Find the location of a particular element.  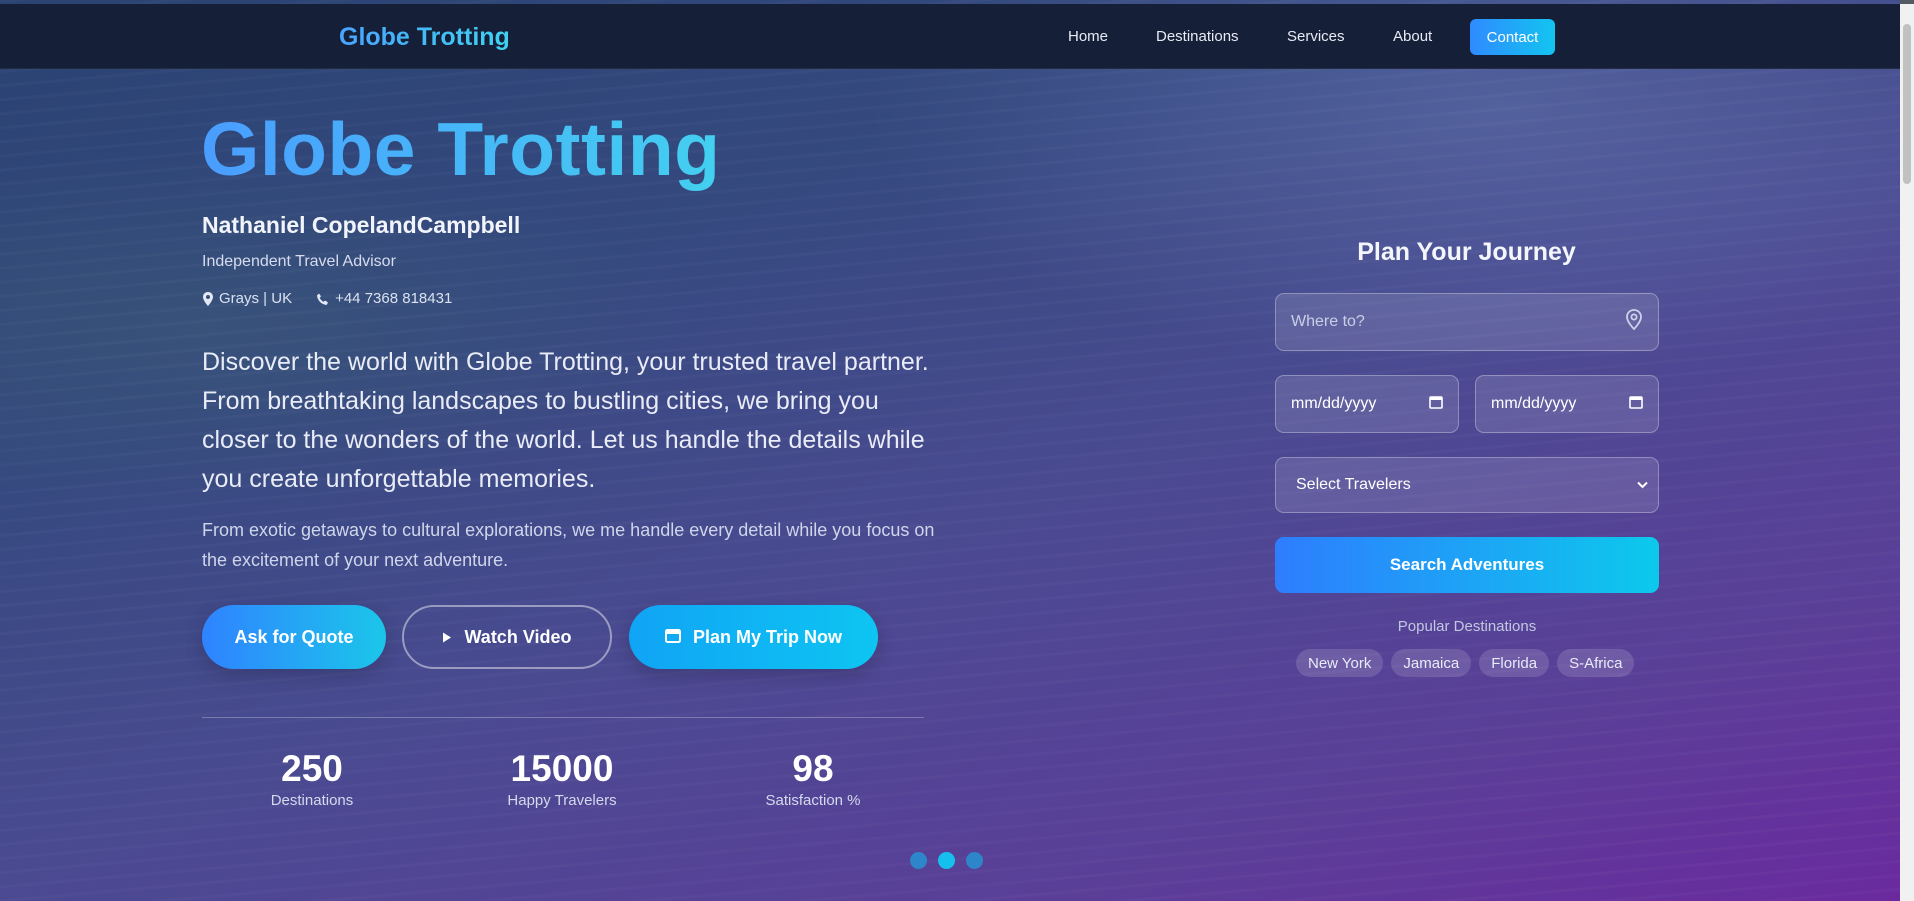

date-to-input: mm/dd/yyyy is located at coordinates (1567, 404).